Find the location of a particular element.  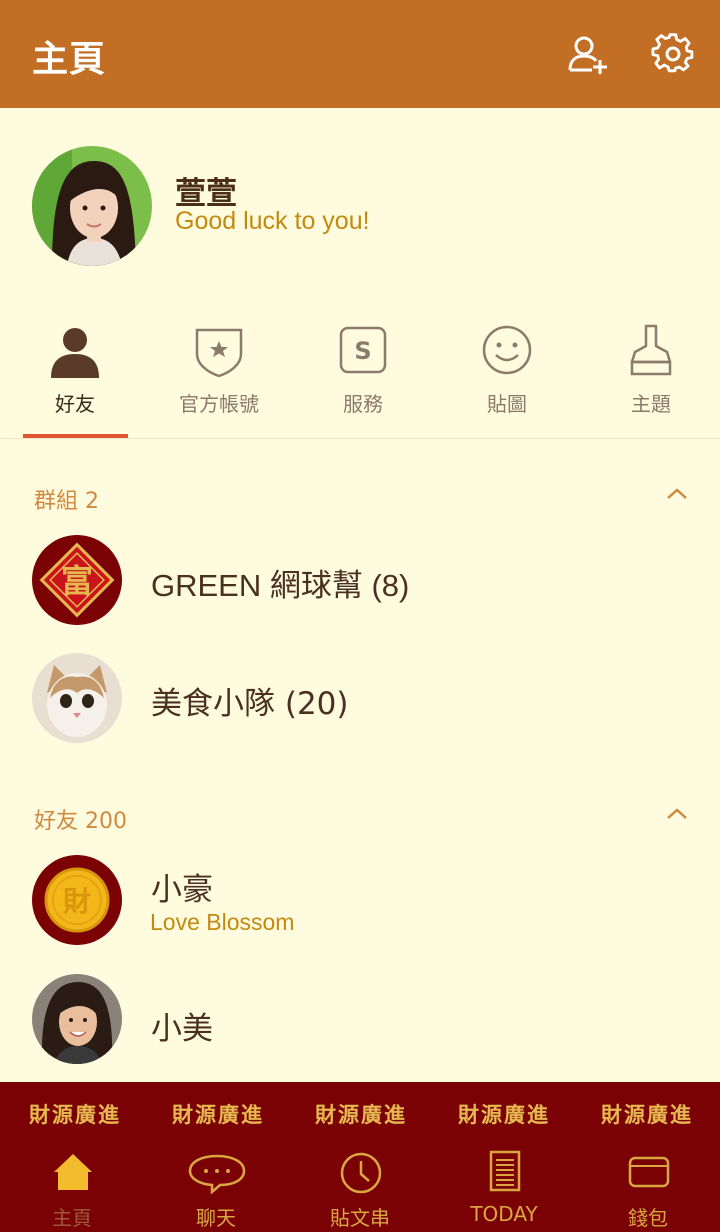

svg-text: 財 is located at coordinates (77, 901).